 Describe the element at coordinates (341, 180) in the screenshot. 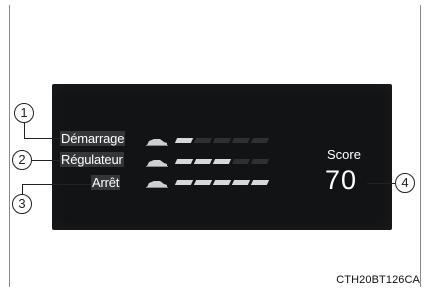

I see `score-value: 70` at that location.